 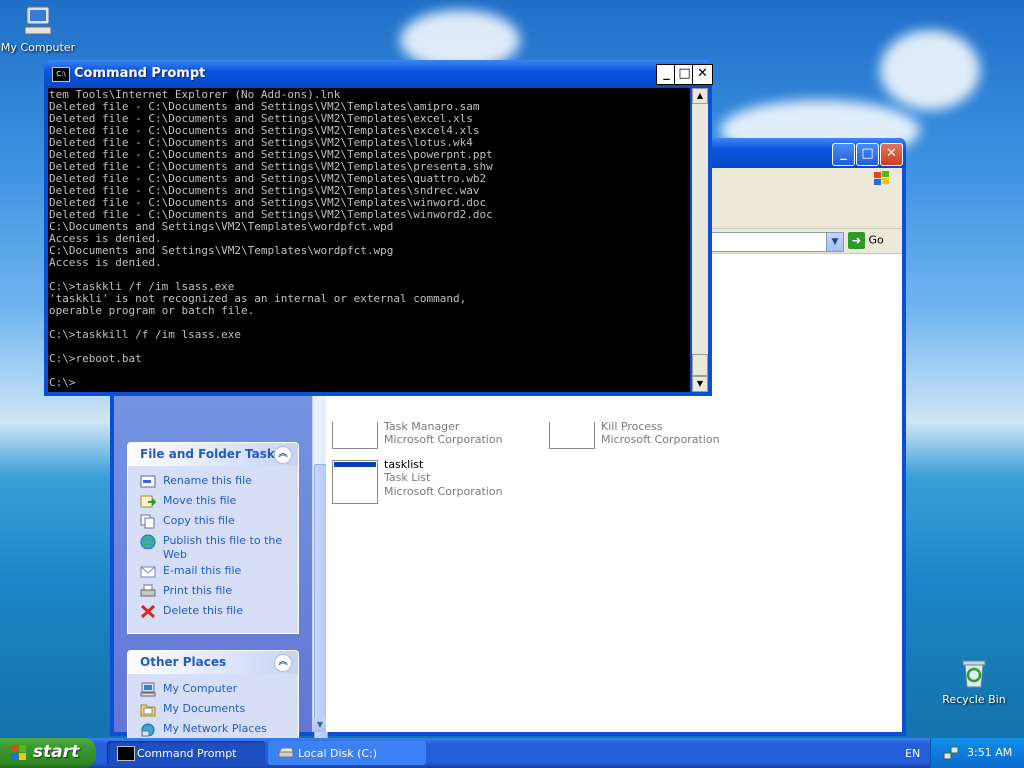 What do you see at coordinates (442, 481) in the screenshot?
I see `file-item-tasklist: tasklist Task List Microsoft Corporation` at bounding box center [442, 481].